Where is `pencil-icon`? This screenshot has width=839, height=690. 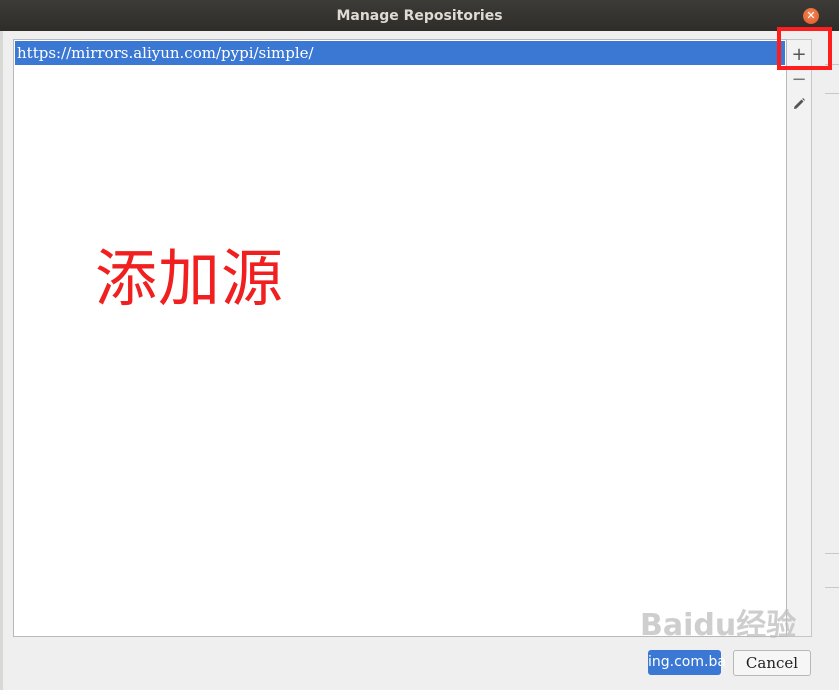
pencil-icon is located at coordinates (799, 103).